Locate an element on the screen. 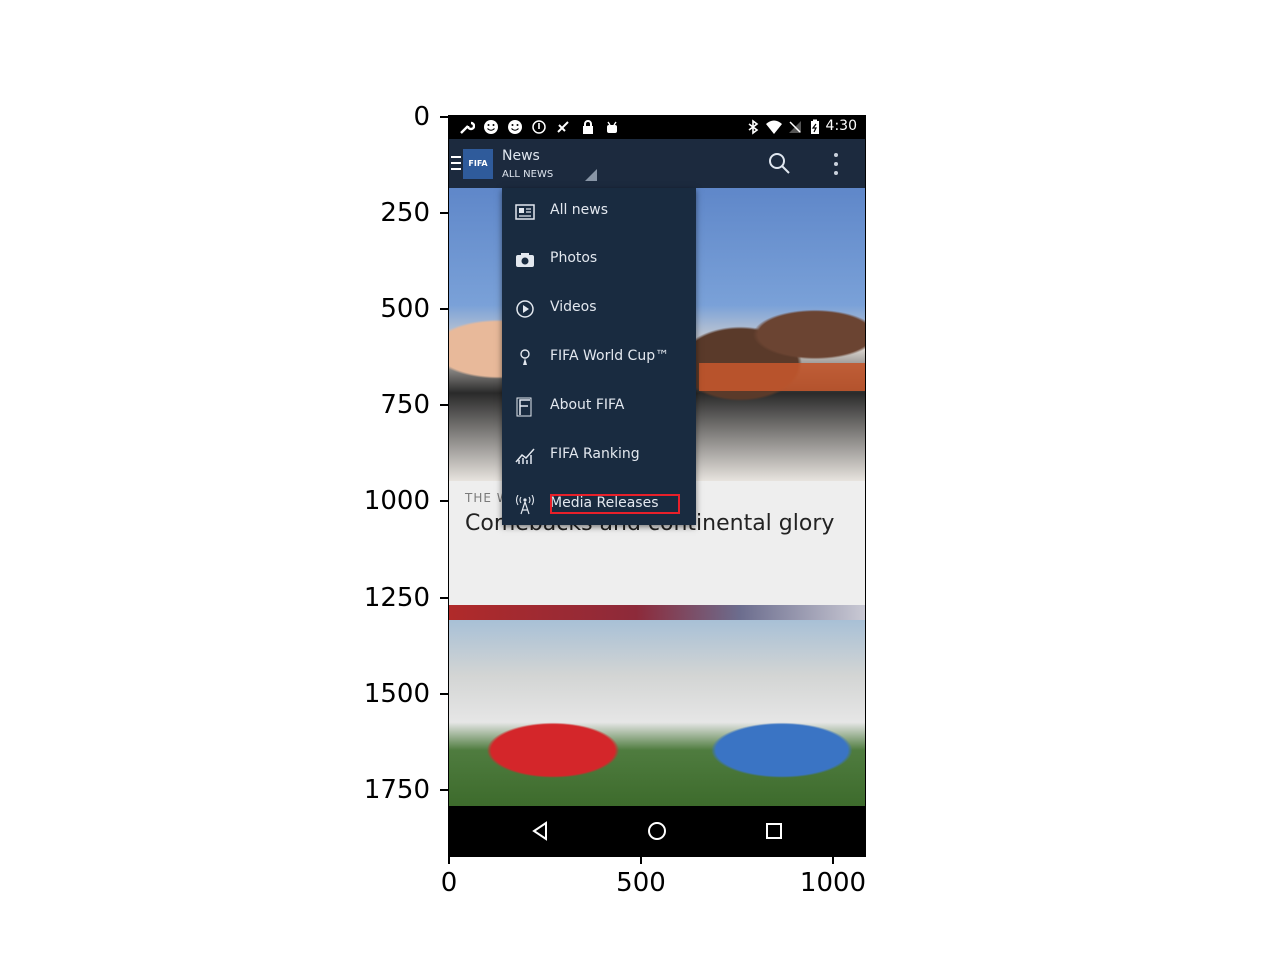 This screenshot has height=960, width=1280. bluetooth-icon is located at coordinates (753, 127).